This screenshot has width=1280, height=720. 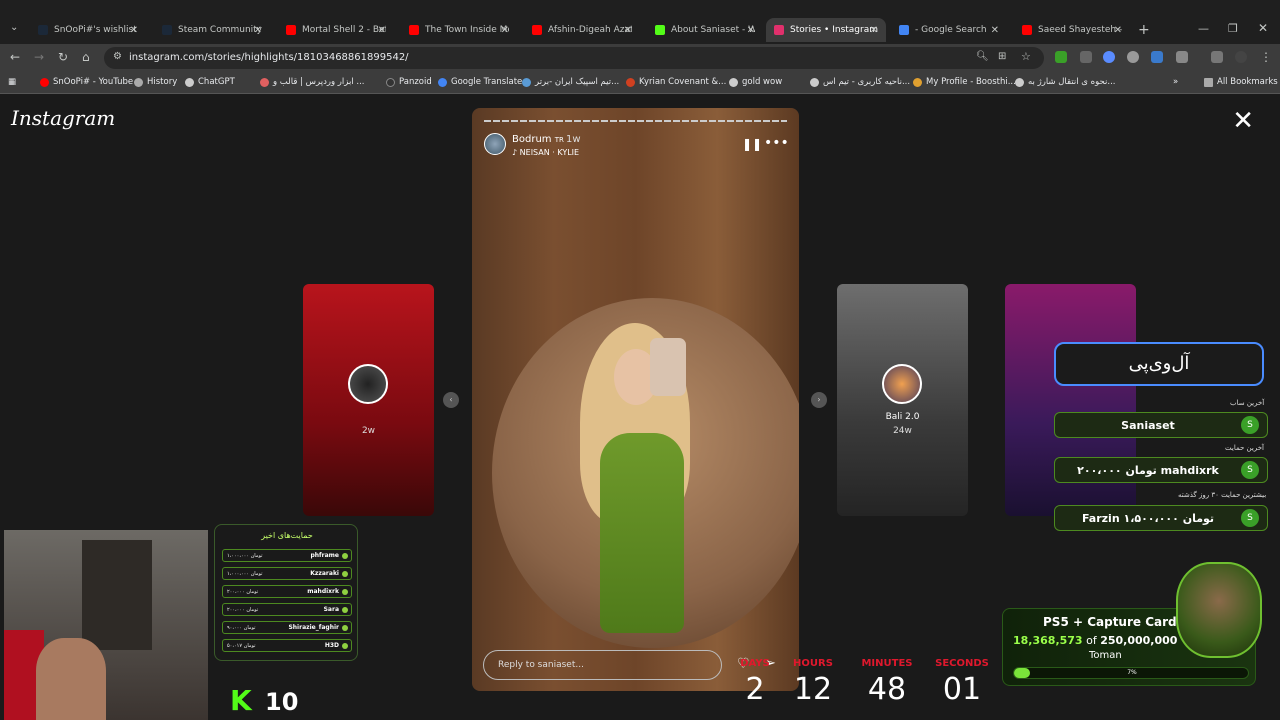 What do you see at coordinates (1208, 82) in the screenshot?
I see `folder-icon` at bounding box center [1208, 82].